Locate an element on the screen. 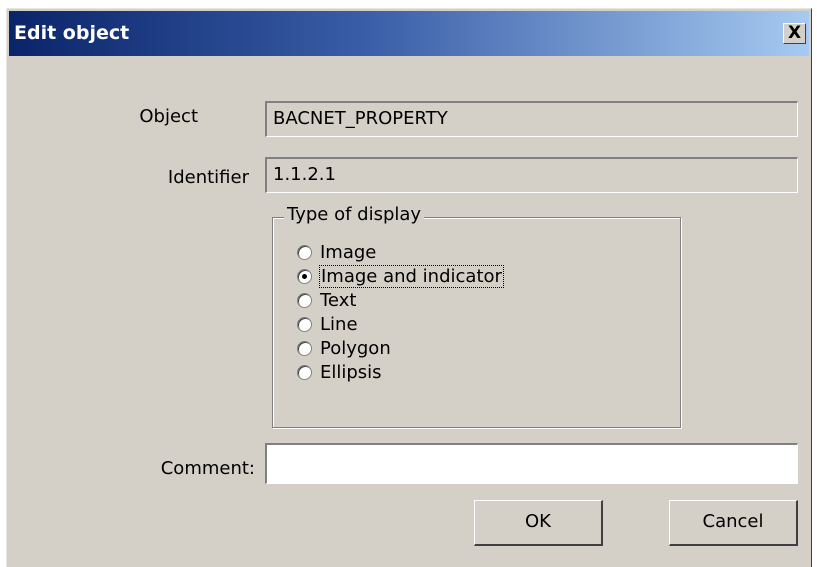  radio-option-line: Line is located at coordinates (327, 324).